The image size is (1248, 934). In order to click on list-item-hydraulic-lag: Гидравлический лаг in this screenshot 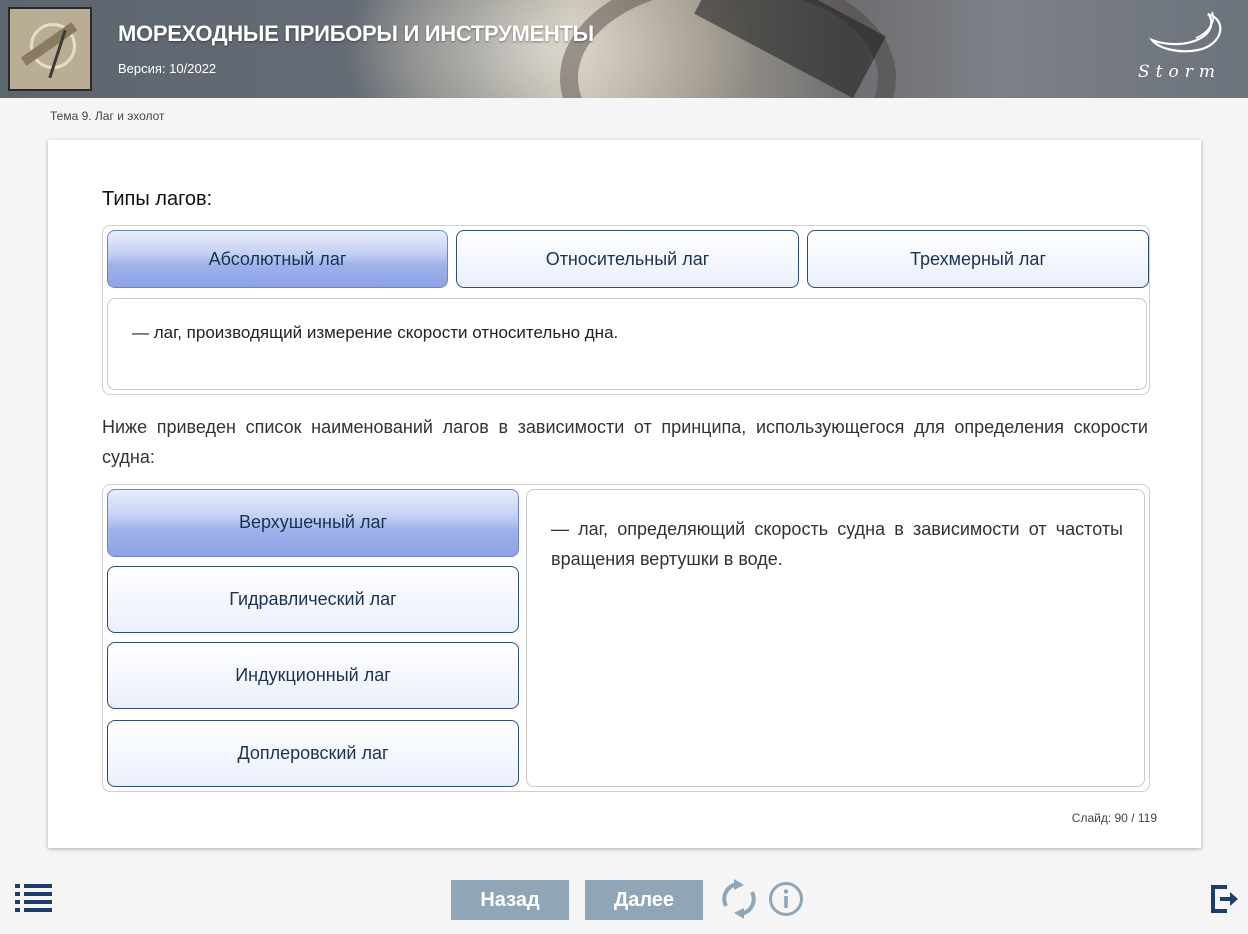, I will do `click(313, 599)`.